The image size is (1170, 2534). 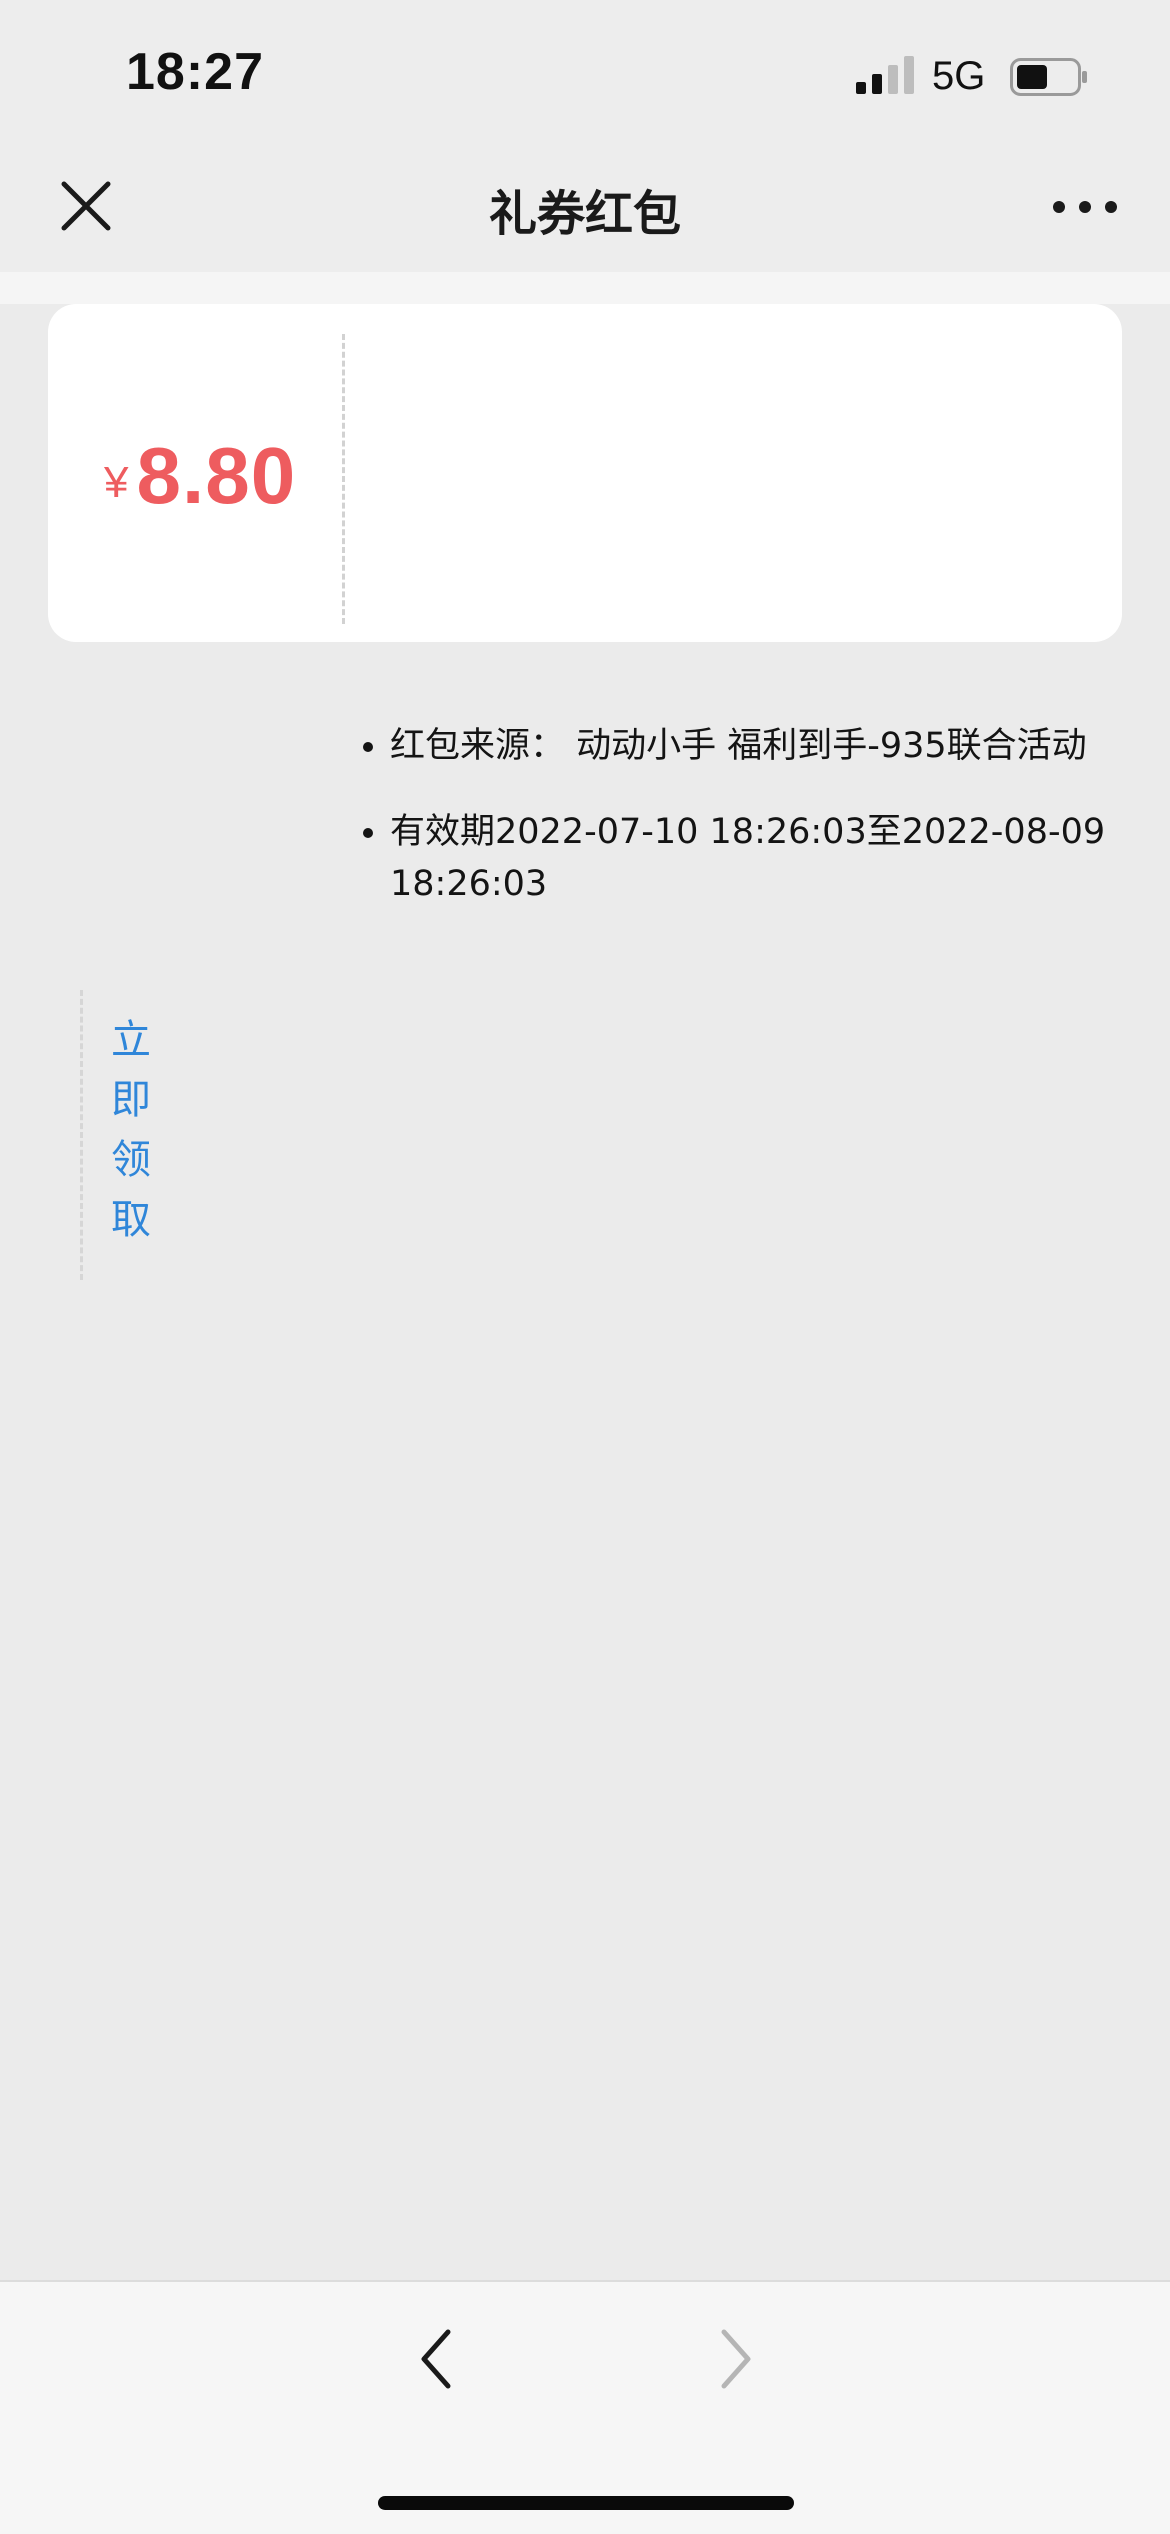 What do you see at coordinates (195, 72) in the screenshot?
I see `status-time: 18:27` at bounding box center [195, 72].